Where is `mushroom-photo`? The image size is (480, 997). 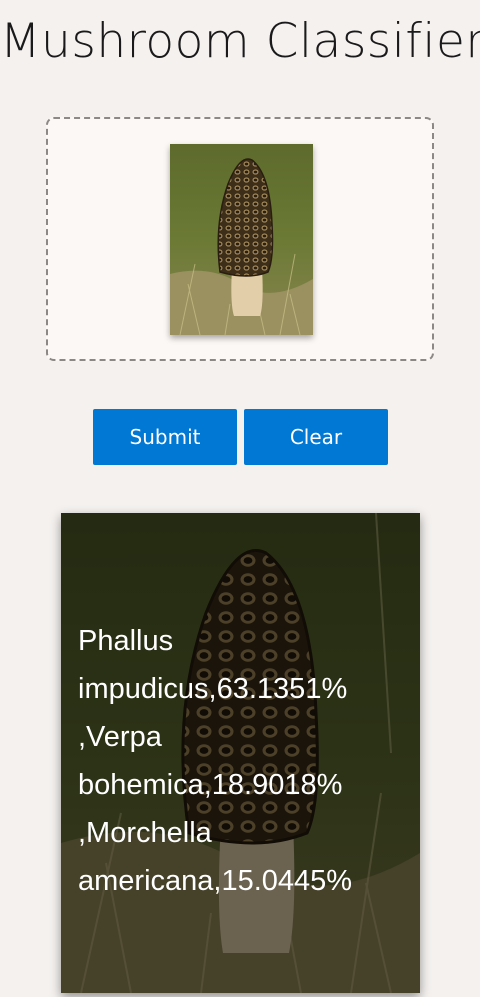 mushroom-photo is located at coordinates (241, 239).